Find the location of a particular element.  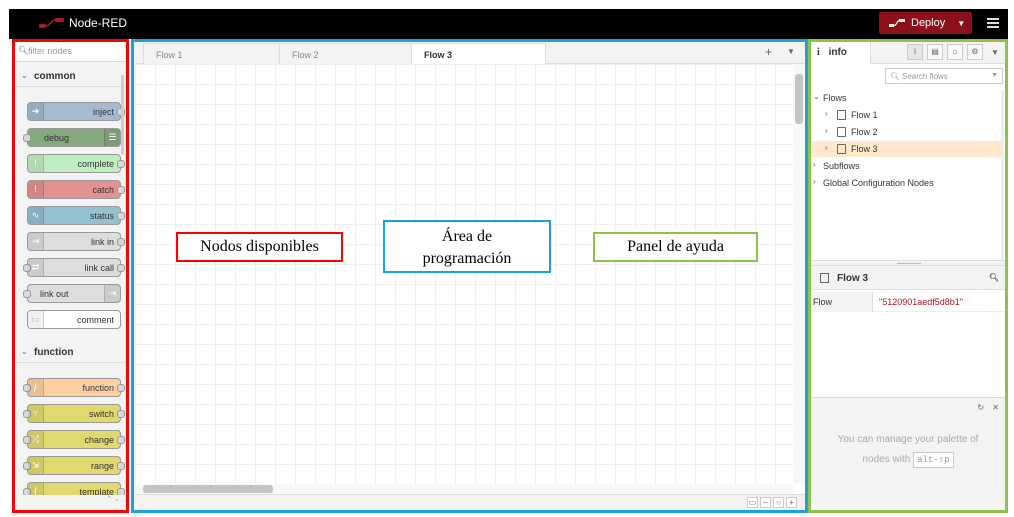

palette-node-link-in: ⇥ link in is located at coordinates (76, 241).